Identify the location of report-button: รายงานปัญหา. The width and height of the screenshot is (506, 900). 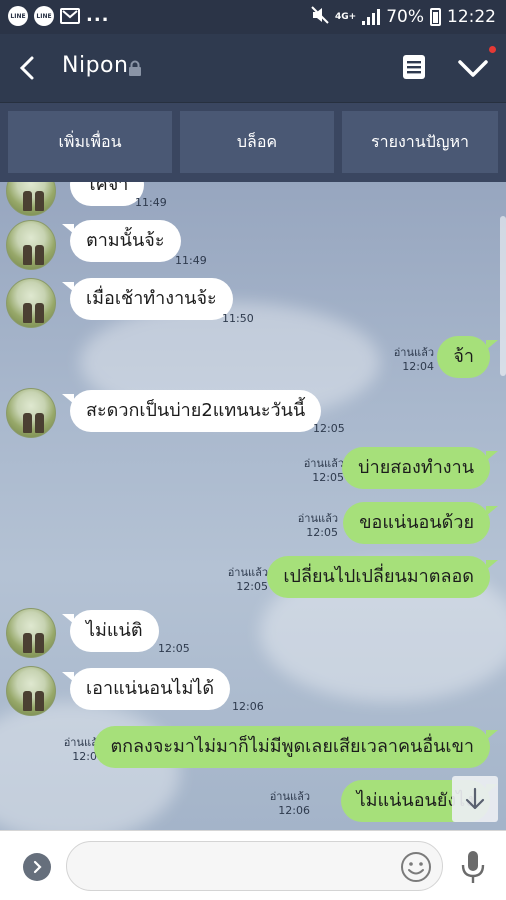
(420, 142).